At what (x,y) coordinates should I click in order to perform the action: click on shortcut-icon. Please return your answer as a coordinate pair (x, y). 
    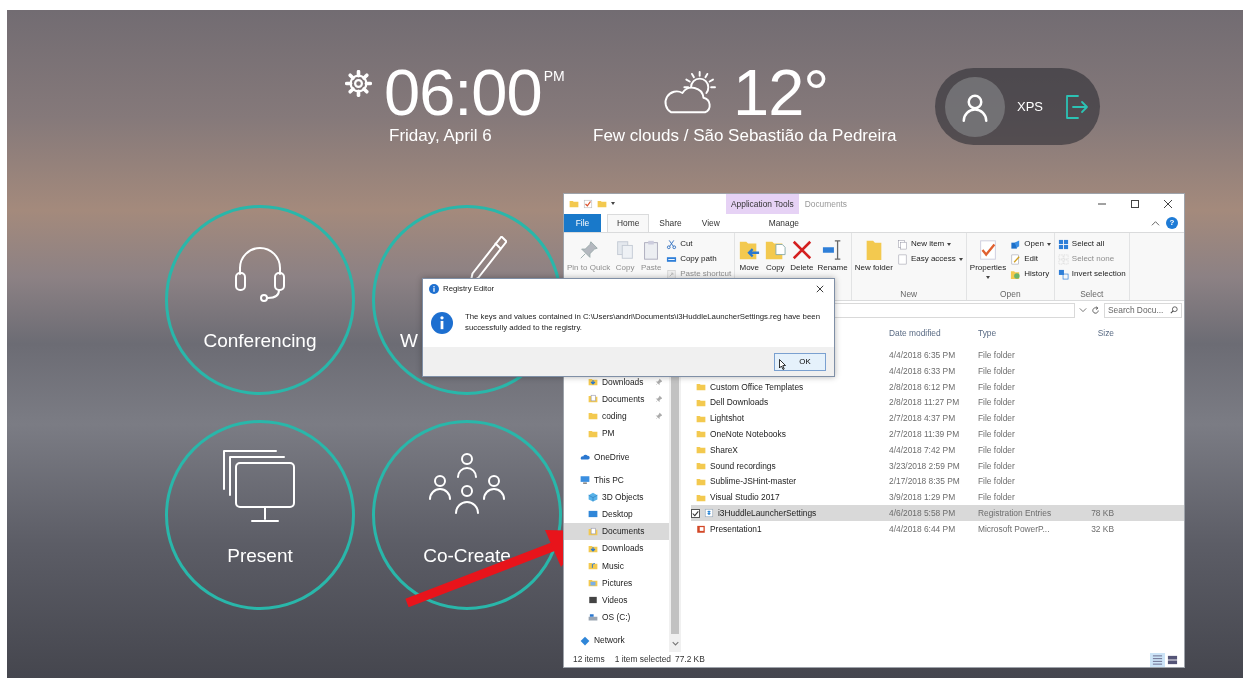
    Looking at the image, I should click on (672, 274).